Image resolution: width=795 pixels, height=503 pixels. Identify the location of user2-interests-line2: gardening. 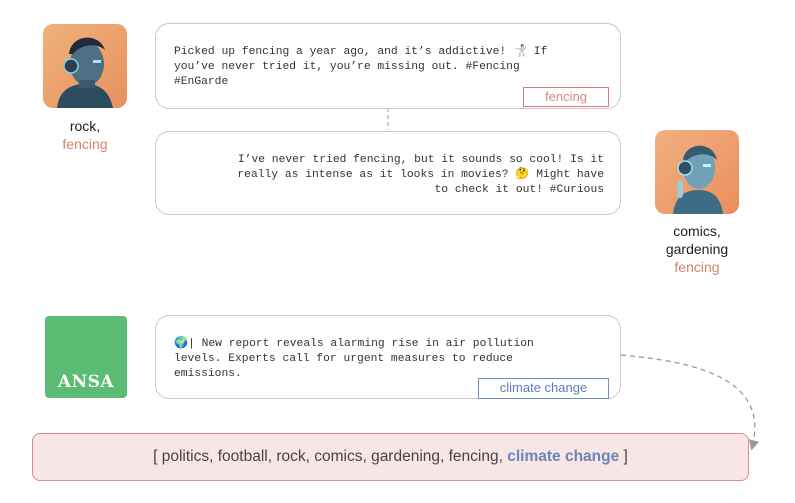
(697, 249).